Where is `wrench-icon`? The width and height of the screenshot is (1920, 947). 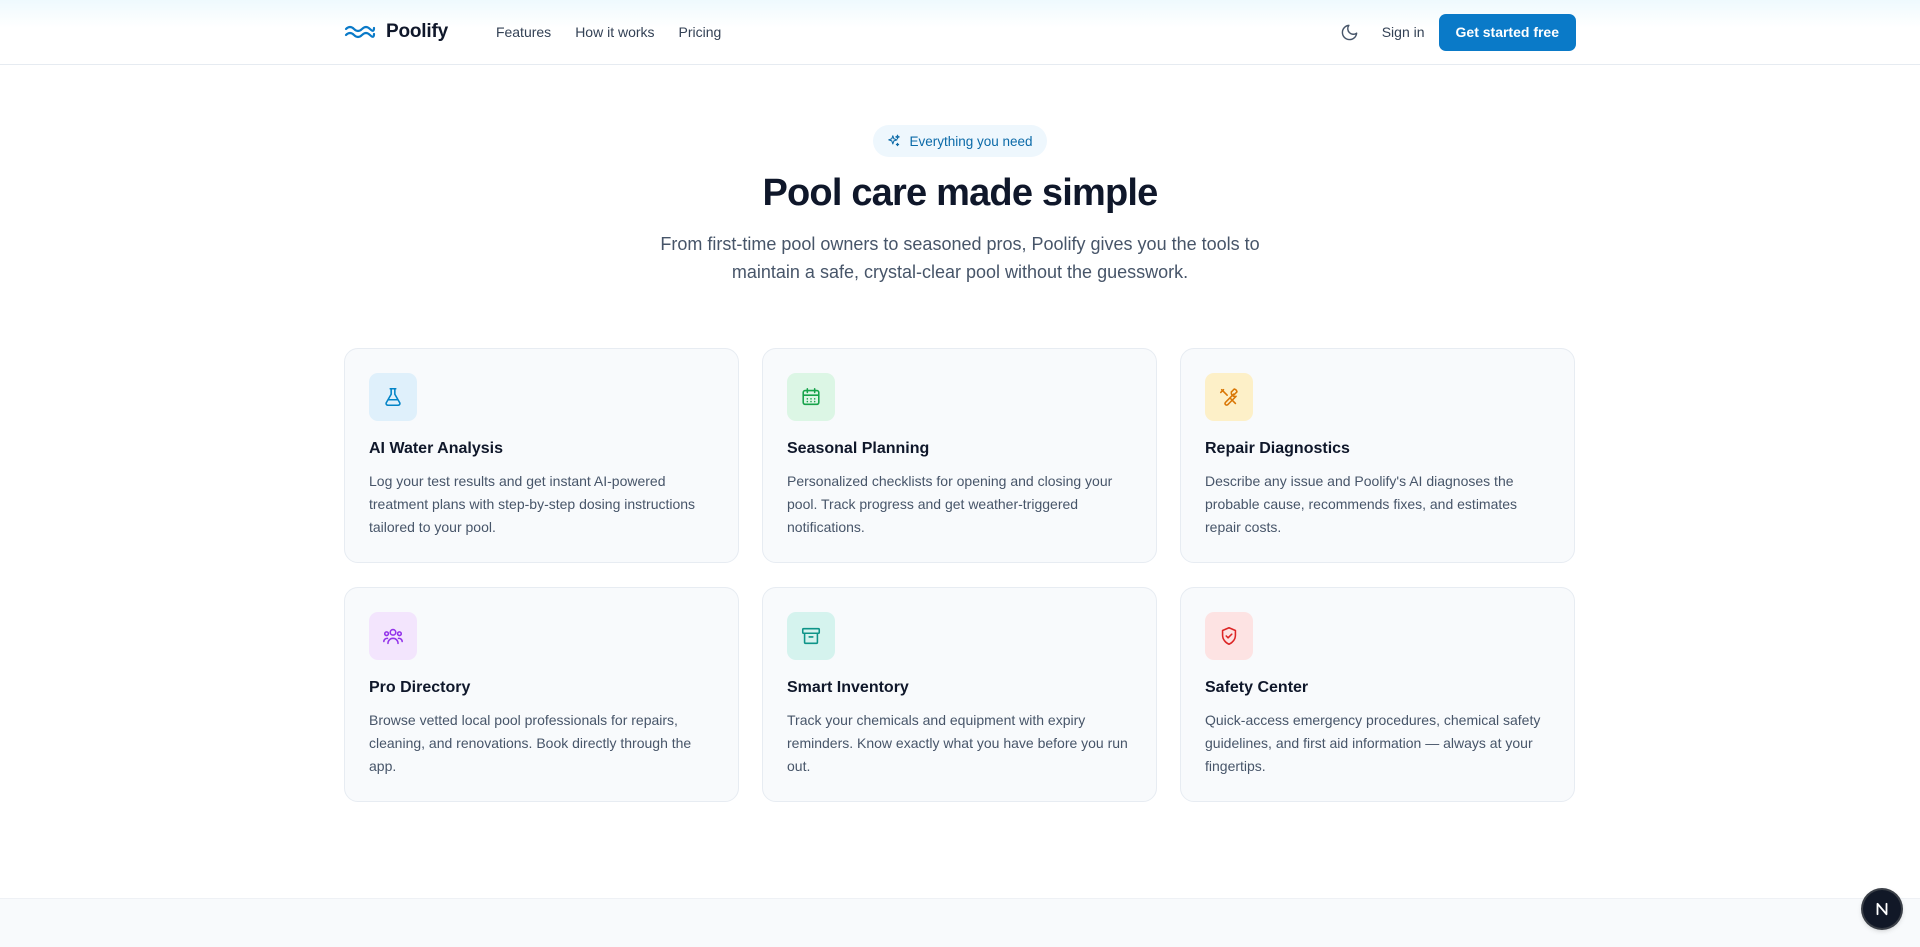
wrench-icon is located at coordinates (1229, 397).